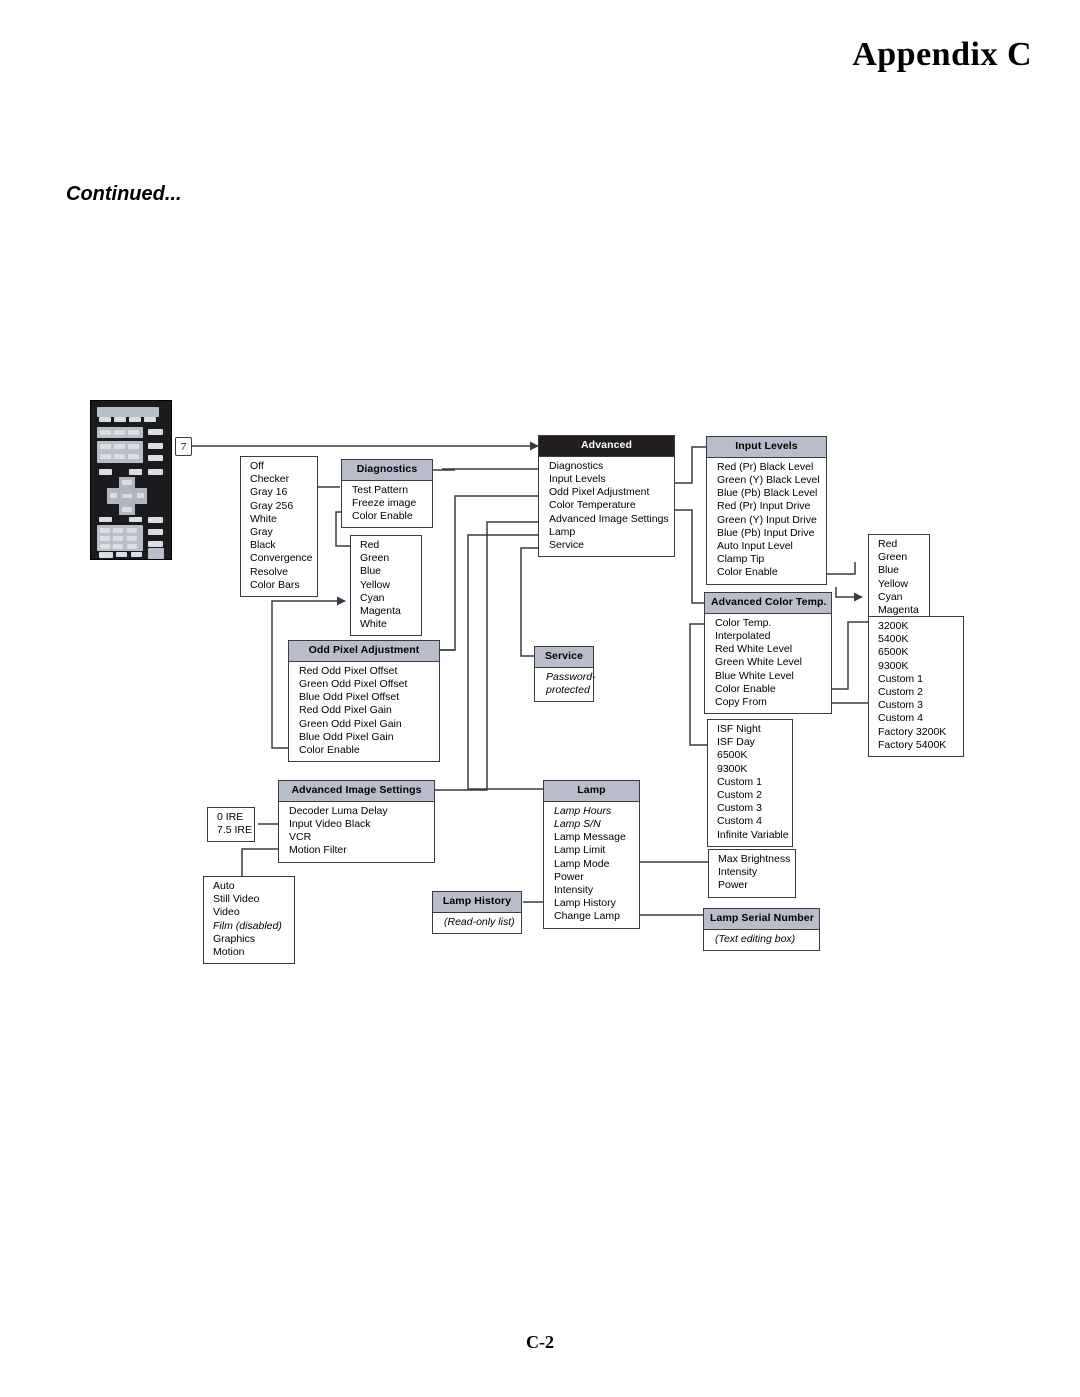  What do you see at coordinates (250, 886) in the screenshot?
I see `list-item: Auto` at bounding box center [250, 886].